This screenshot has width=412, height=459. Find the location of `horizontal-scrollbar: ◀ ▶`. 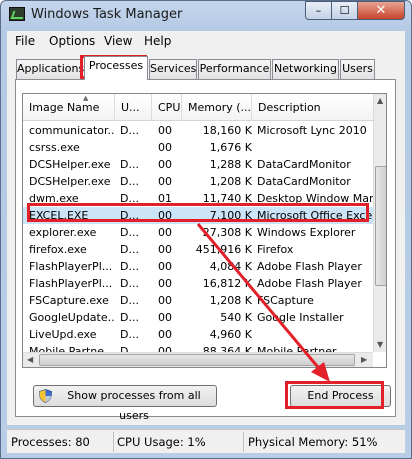

horizontal-scrollbar: ◀ ▶ is located at coordinates (198, 359).